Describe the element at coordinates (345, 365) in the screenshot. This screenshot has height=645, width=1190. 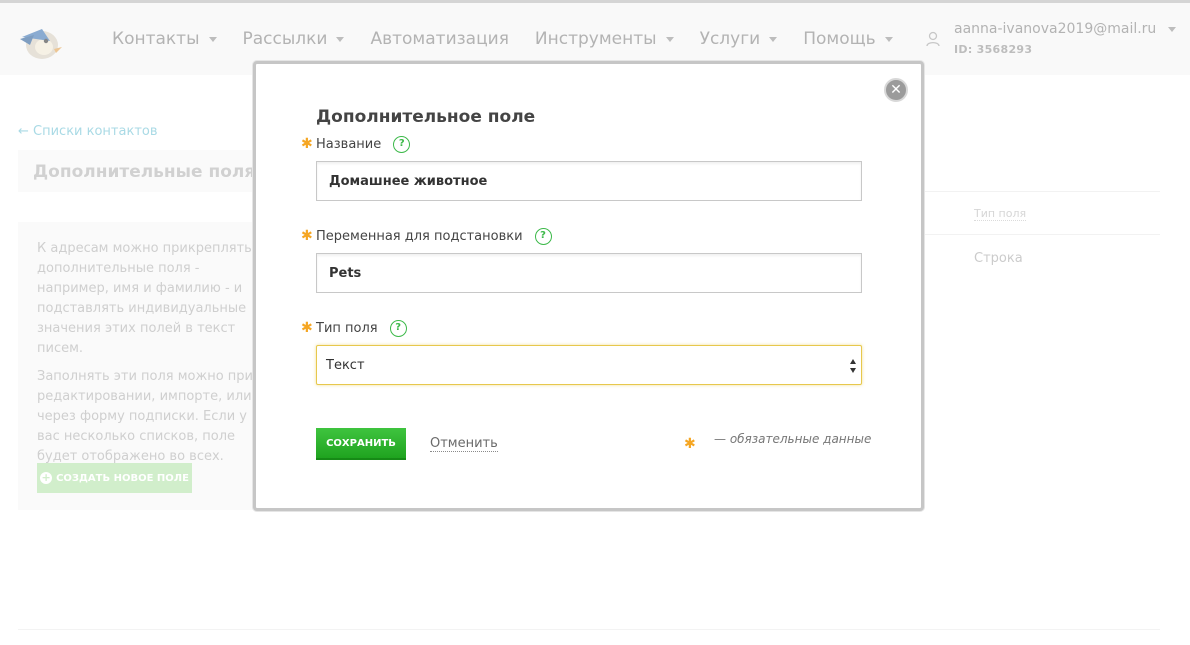
I see `field-type-selected-value: Текст` at that location.